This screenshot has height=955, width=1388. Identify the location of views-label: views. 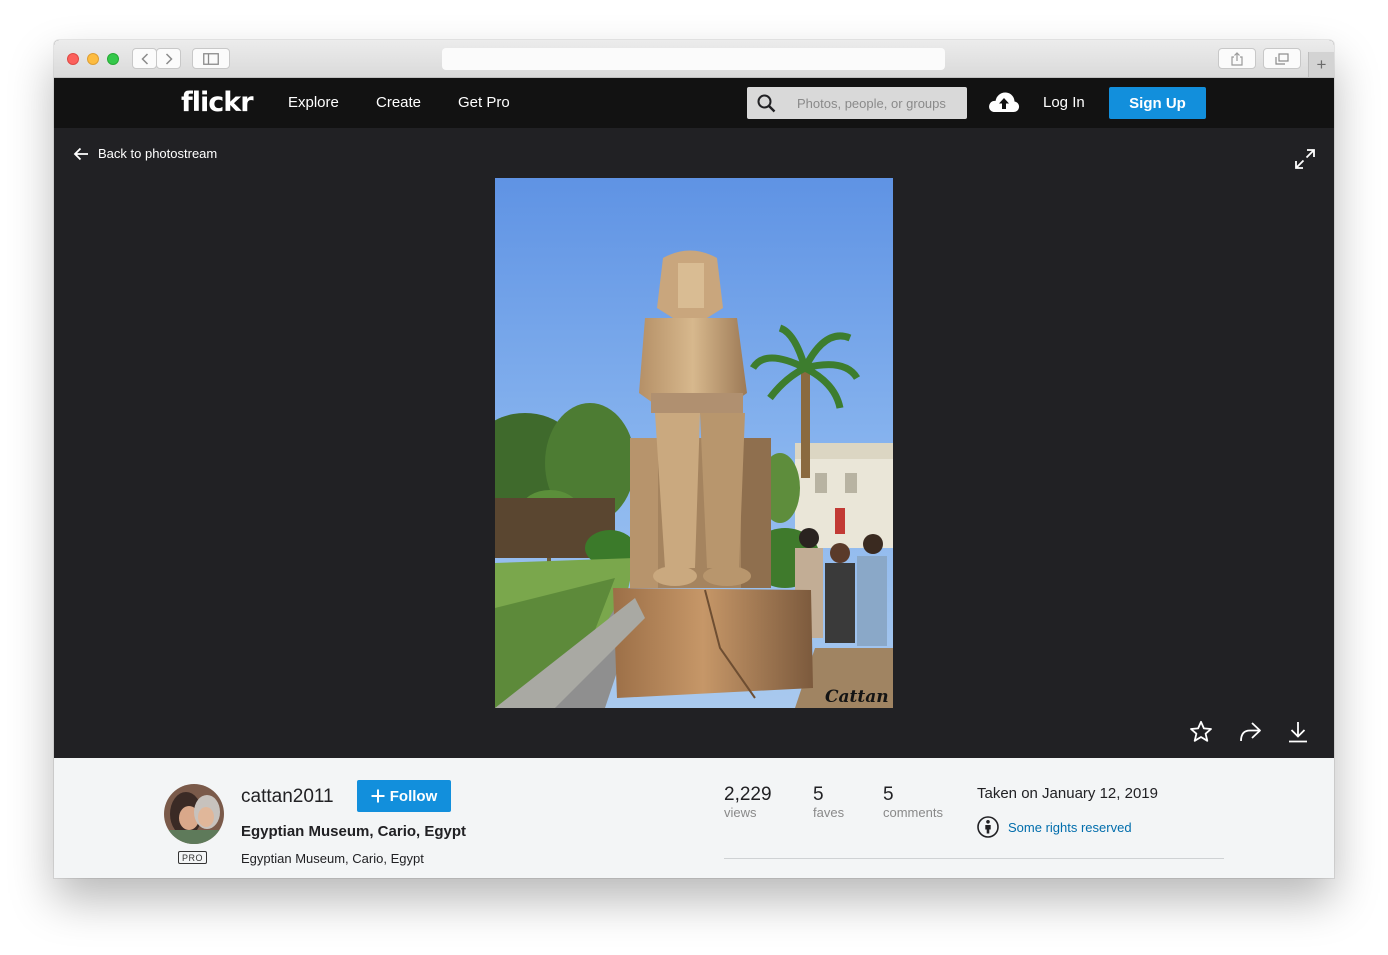
(740, 812).